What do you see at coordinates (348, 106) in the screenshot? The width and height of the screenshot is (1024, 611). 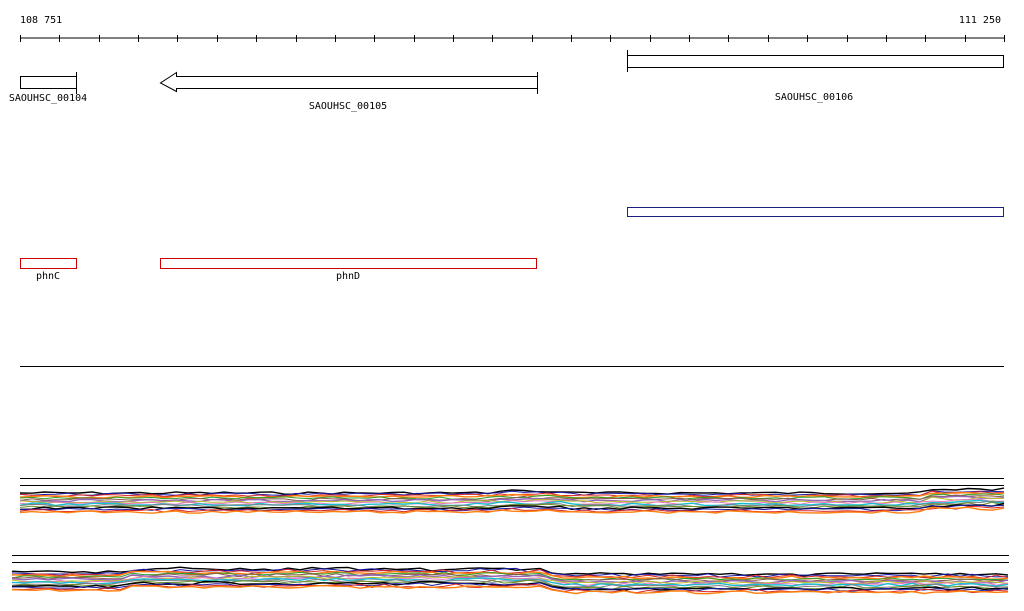 I see `gene-label: SAOUHSC_00105` at bounding box center [348, 106].